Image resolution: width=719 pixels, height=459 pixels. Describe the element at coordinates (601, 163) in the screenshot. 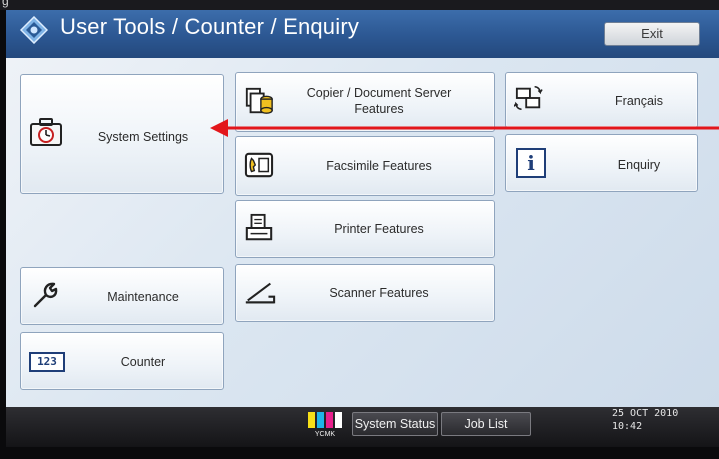

I see `enquiry-button: i Enquiry` at that location.